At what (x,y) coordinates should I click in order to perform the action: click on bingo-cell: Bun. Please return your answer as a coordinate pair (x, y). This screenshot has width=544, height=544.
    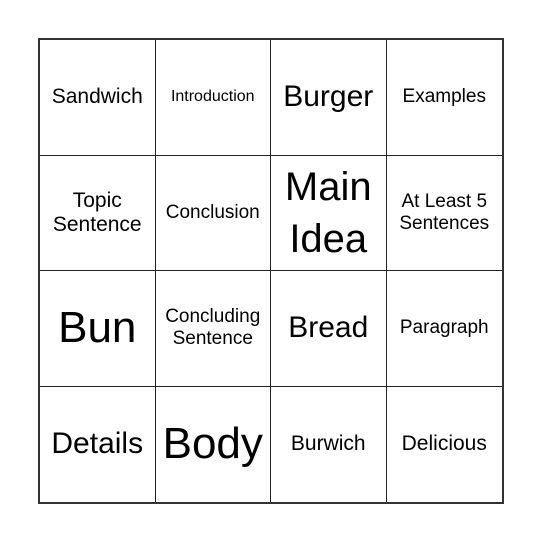
    Looking at the image, I should click on (98, 329).